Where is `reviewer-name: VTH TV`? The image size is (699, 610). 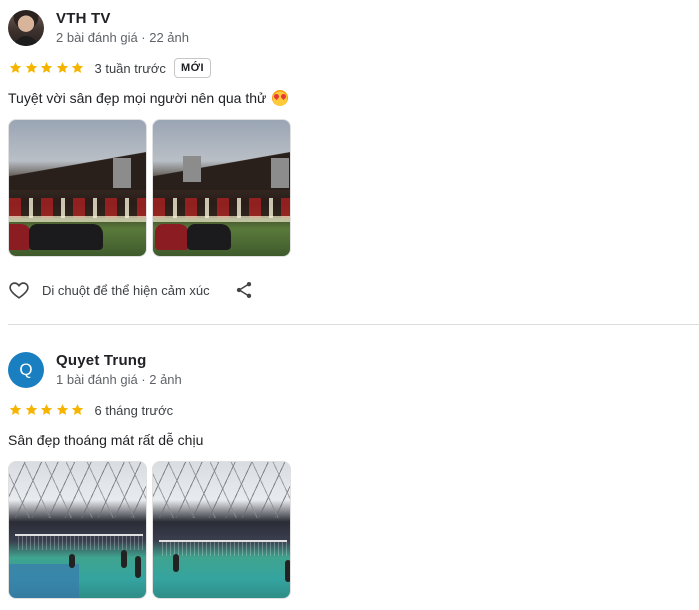 reviewer-name: VTH TV is located at coordinates (83, 18).